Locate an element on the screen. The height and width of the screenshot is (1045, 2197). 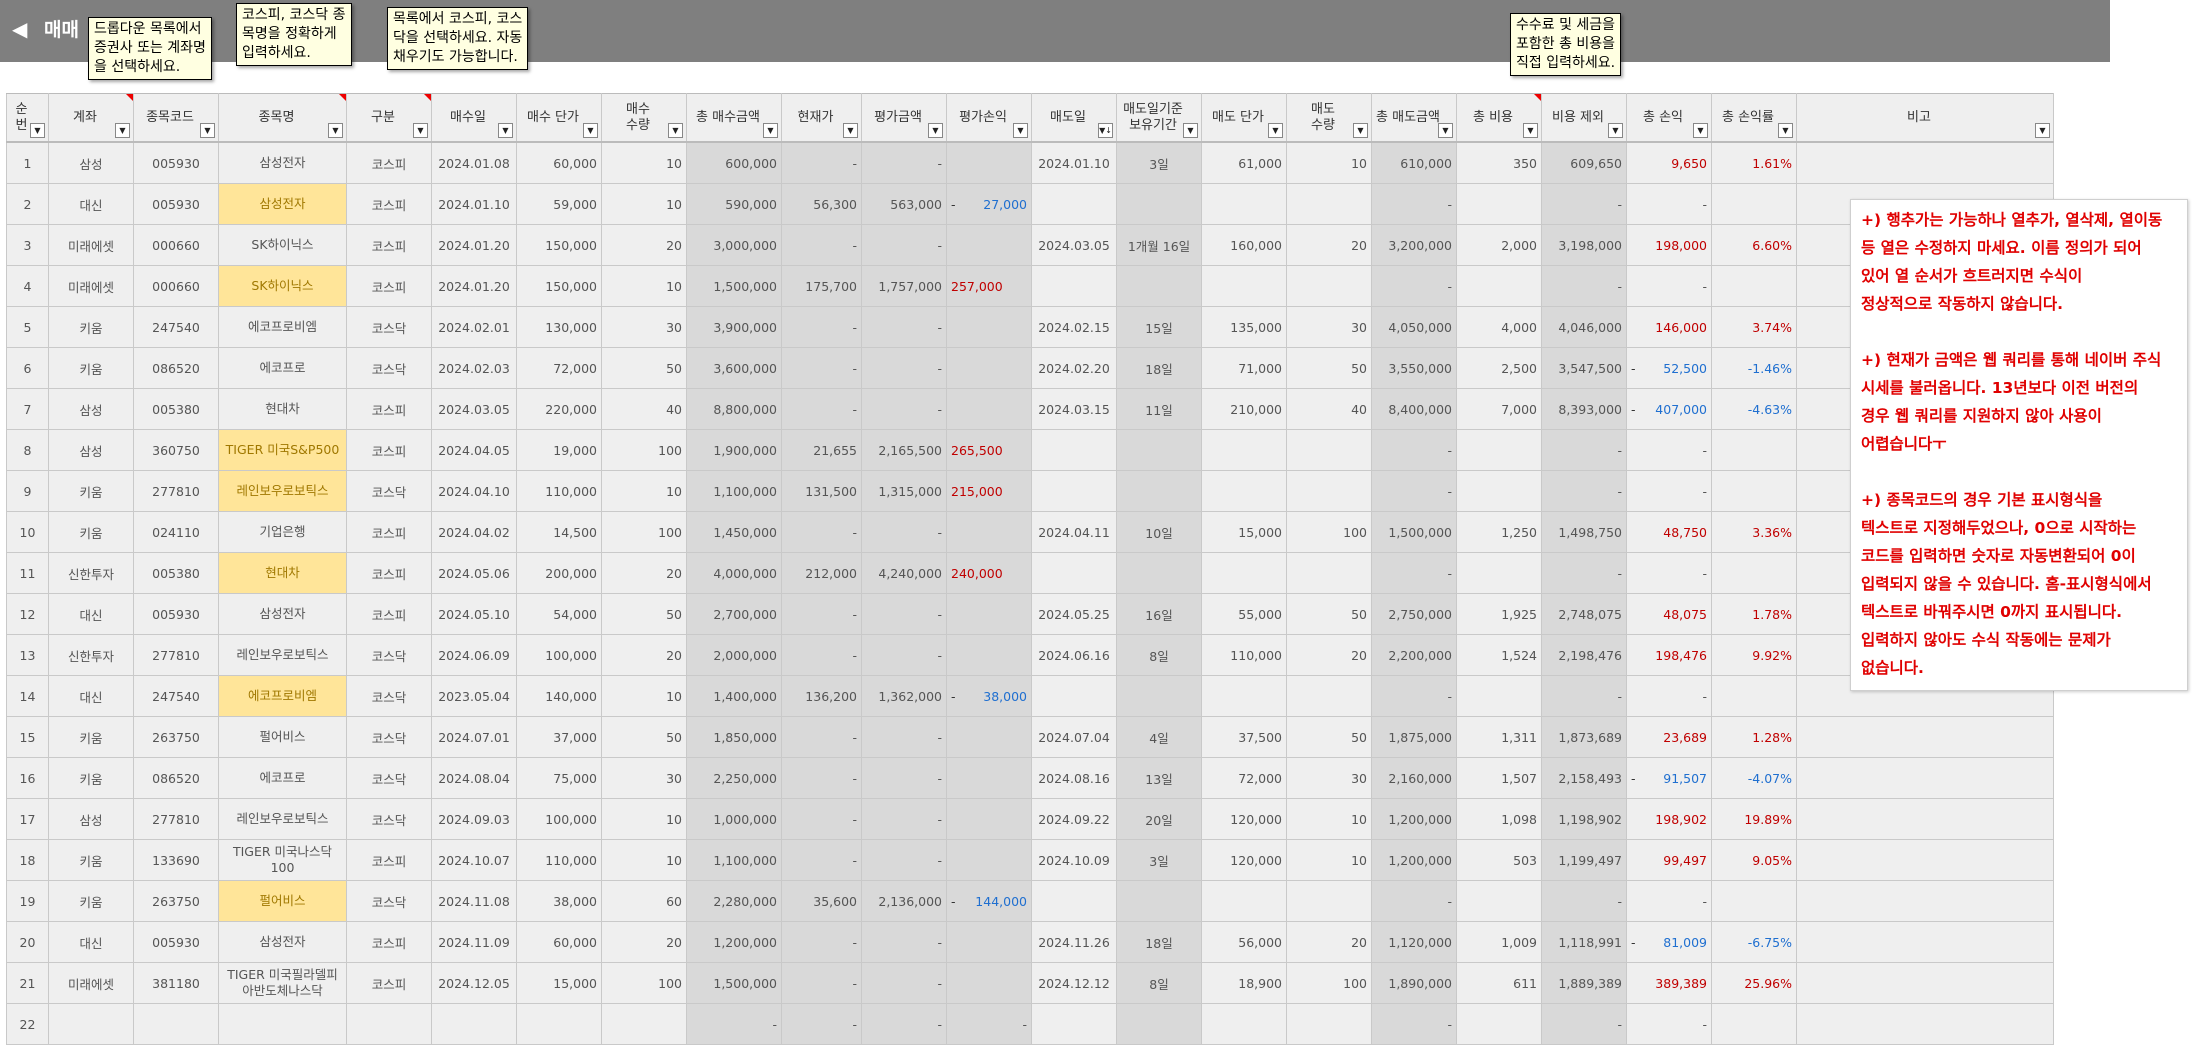
cell-sell-price: 71,000 is located at coordinates (1244, 368).